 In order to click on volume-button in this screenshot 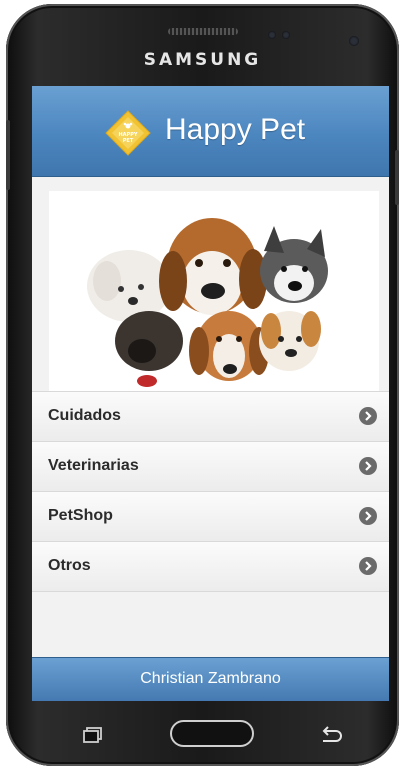, I will do `click(8, 155)`.